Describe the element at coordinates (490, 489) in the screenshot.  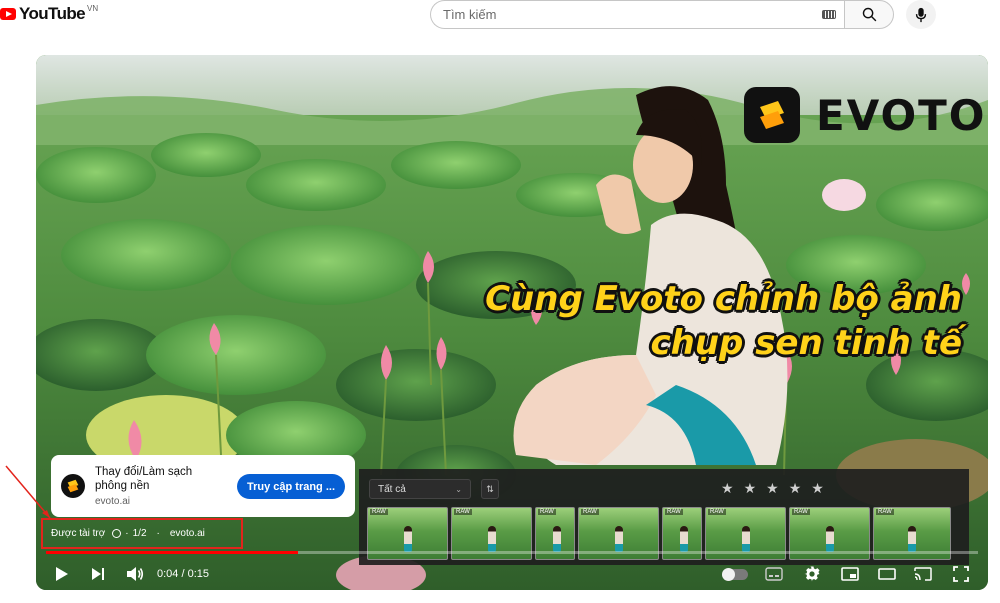
I see `sort-icon: ⇅` at that location.